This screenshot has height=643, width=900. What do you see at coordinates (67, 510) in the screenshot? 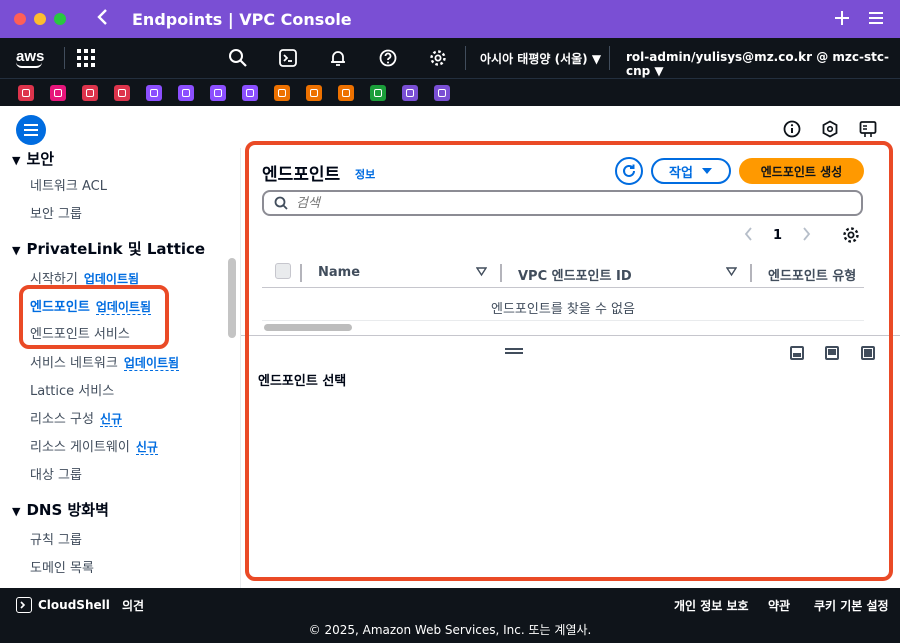
I see `sidebar-section-label: DNS 방화벽` at bounding box center [67, 510].